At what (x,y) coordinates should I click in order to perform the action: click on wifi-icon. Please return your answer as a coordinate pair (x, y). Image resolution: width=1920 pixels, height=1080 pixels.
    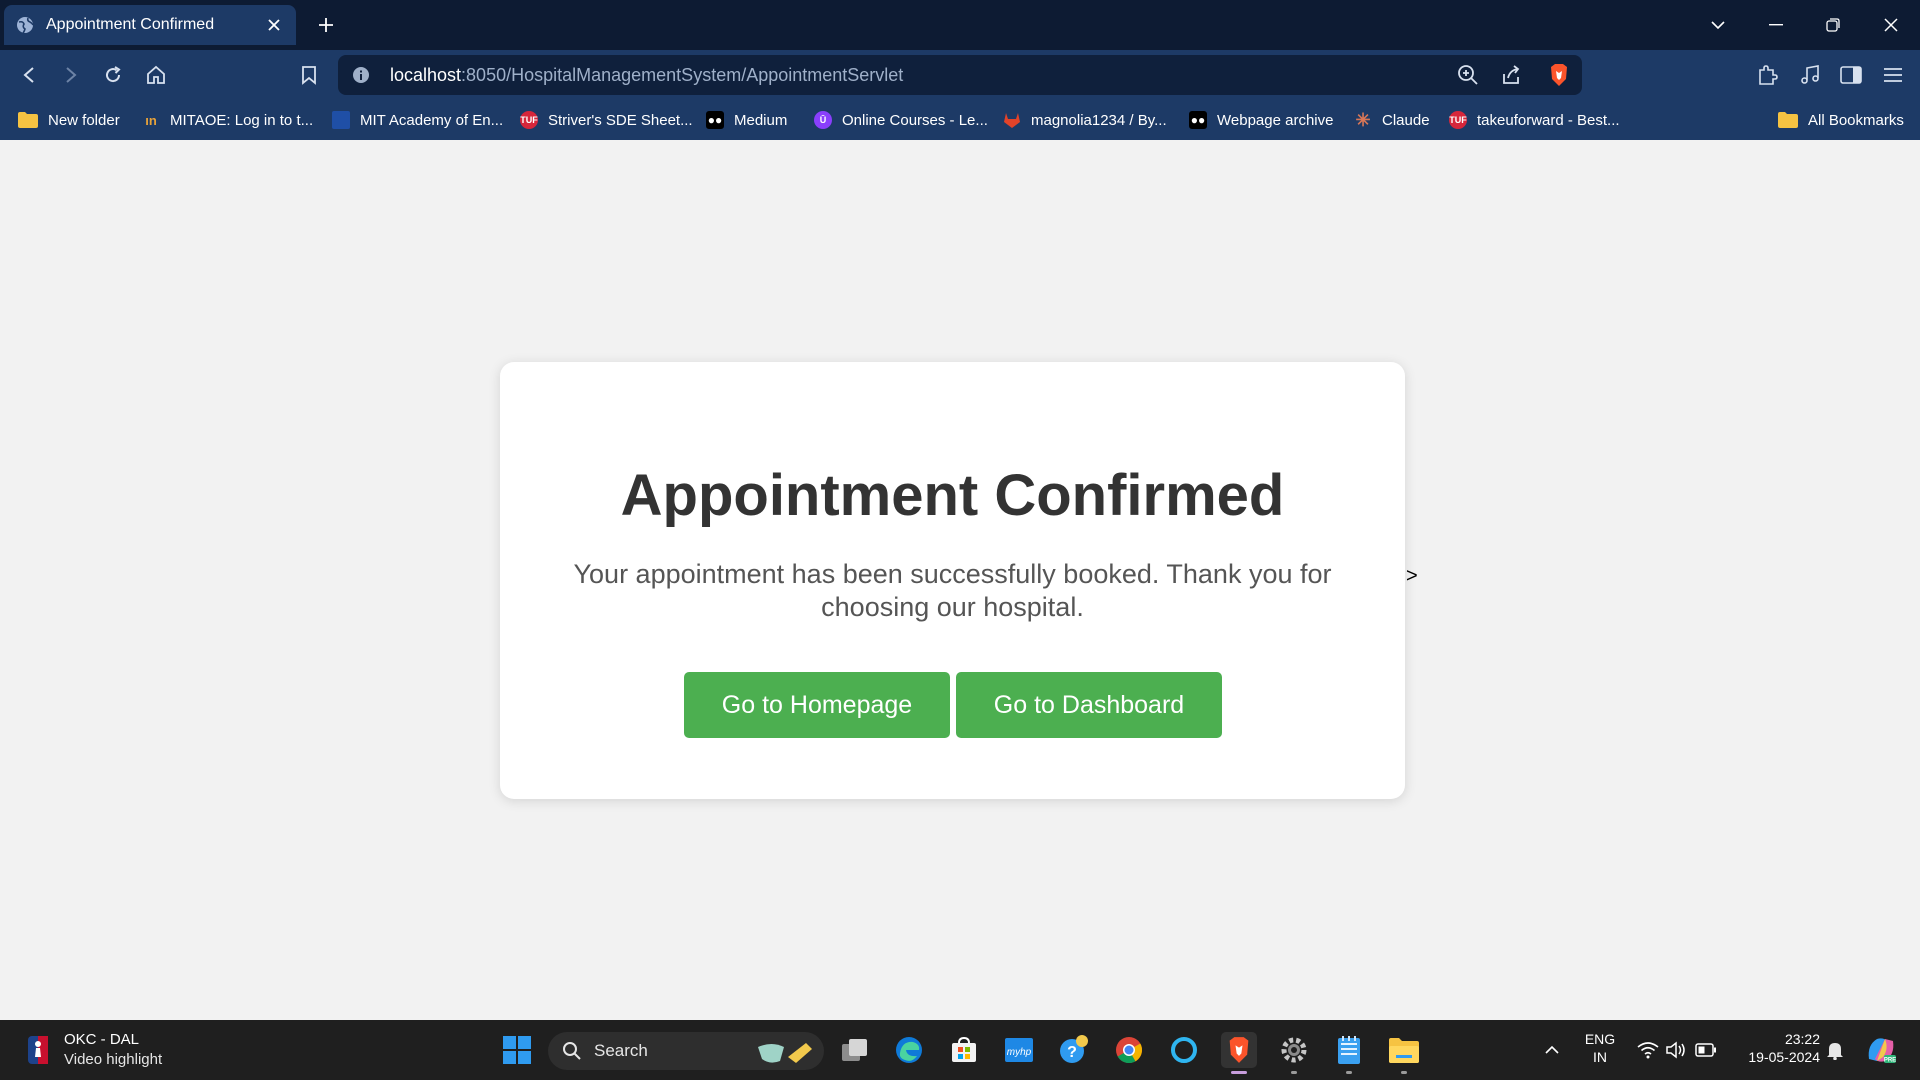
    Looking at the image, I should click on (1648, 1050).